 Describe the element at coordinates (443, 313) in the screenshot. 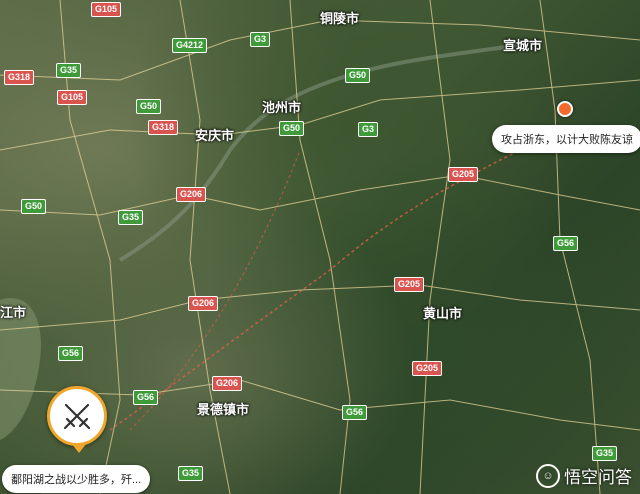

I see `city-label: 黄山市` at that location.